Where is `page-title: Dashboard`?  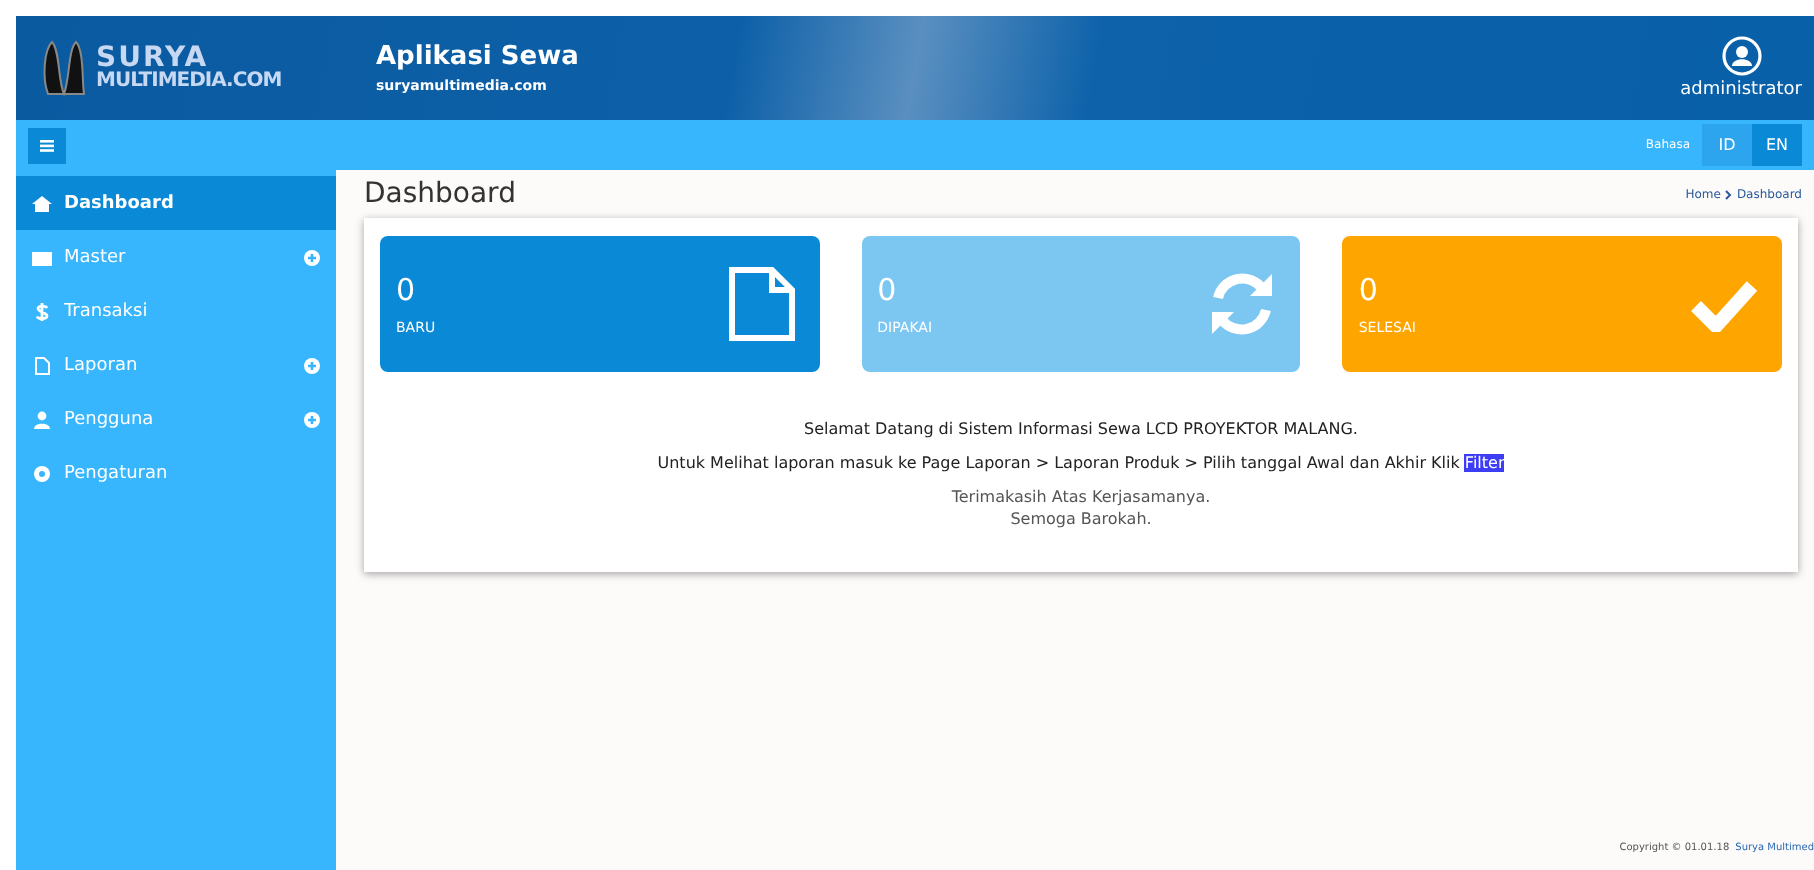 page-title: Dashboard is located at coordinates (440, 194).